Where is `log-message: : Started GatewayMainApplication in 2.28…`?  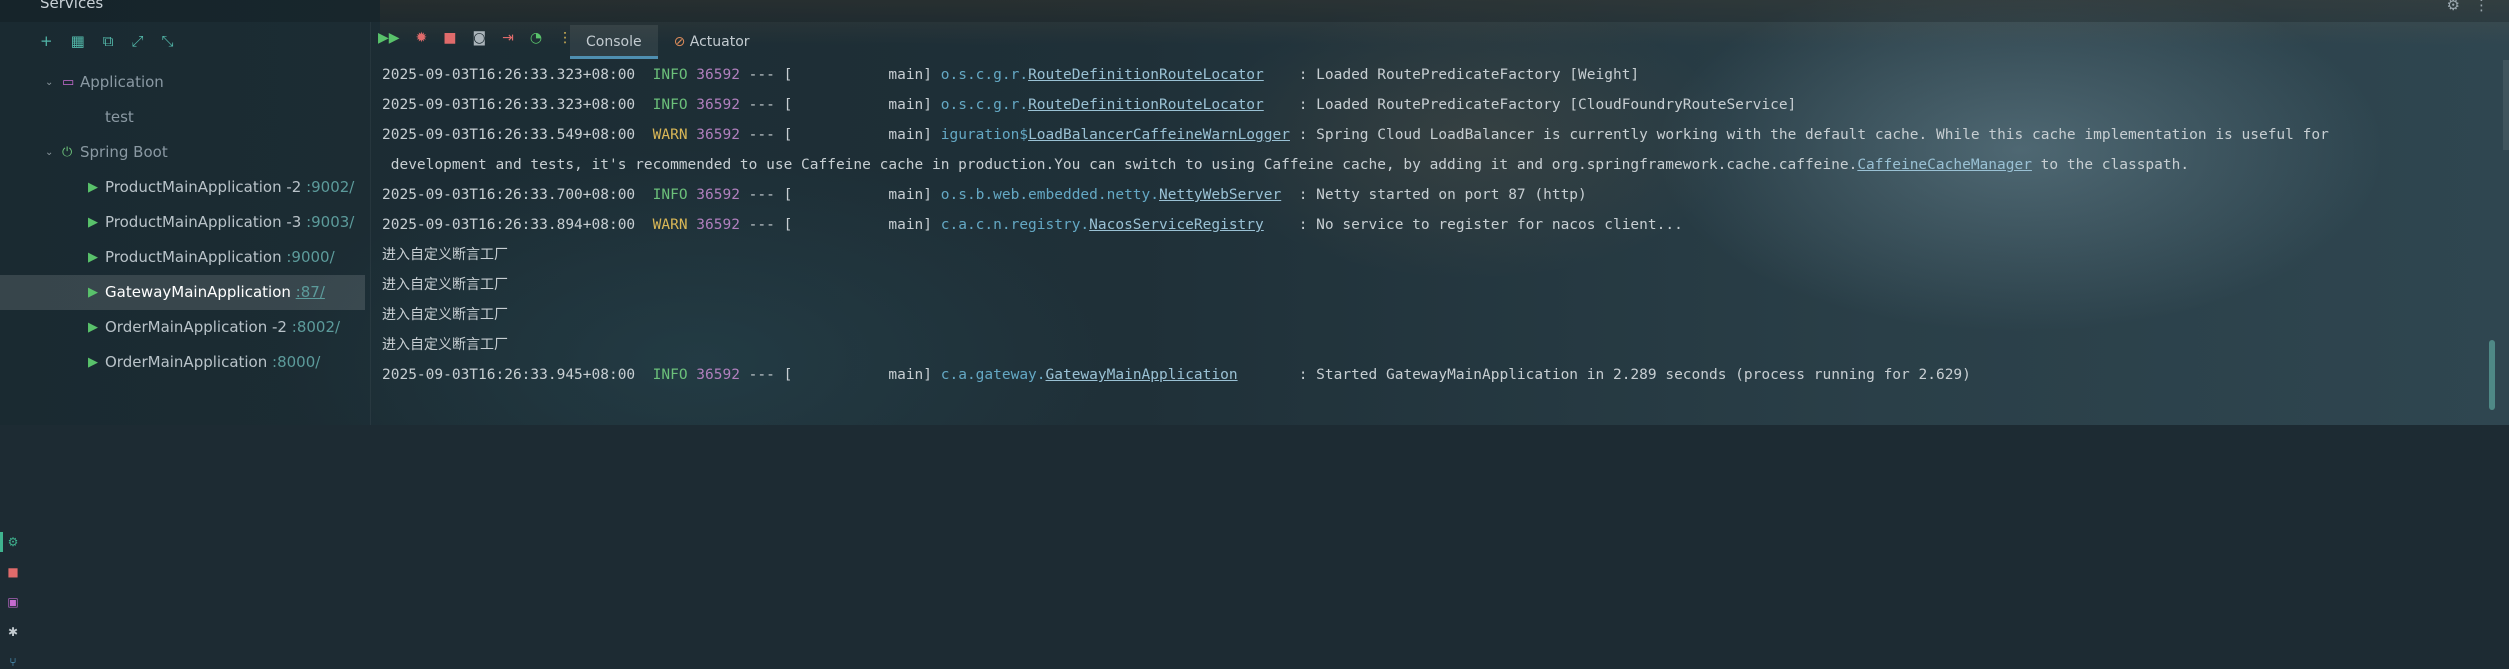 log-message: : Started GatewayMainApplication in 2.28… is located at coordinates (1634, 375).